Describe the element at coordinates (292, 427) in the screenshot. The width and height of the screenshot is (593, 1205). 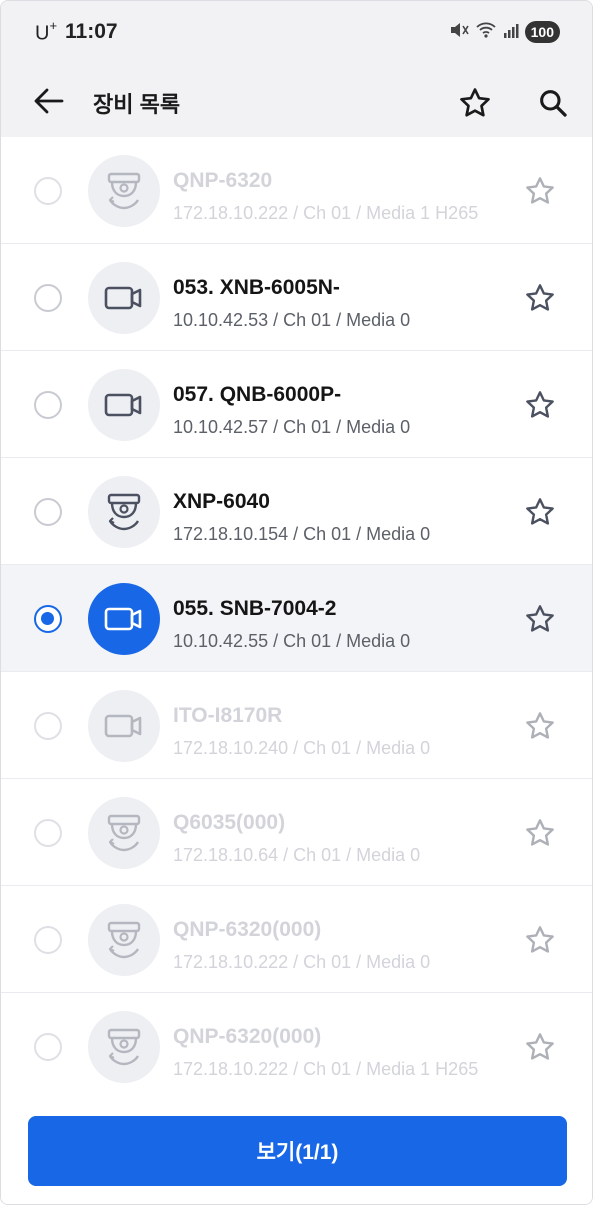
I see `device-detail: 10.10.42.57 / Ch 01 / Media 0` at that location.